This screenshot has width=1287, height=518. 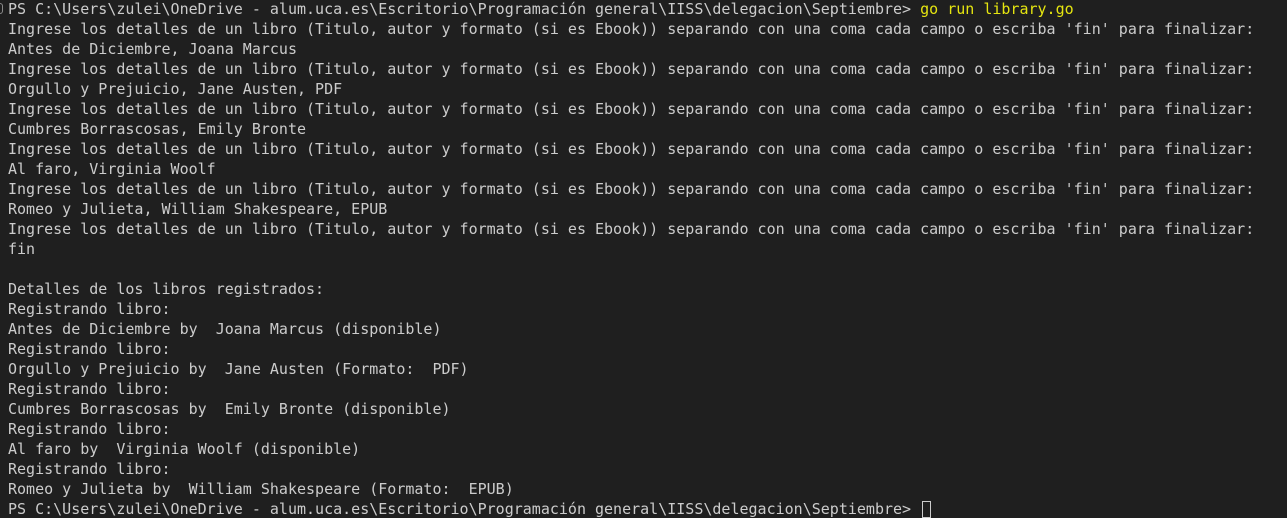 What do you see at coordinates (157, 129) in the screenshot?
I see `output-line: Cumbres Borrascosas, Emily Bronte` at bounding box center [157, 129].